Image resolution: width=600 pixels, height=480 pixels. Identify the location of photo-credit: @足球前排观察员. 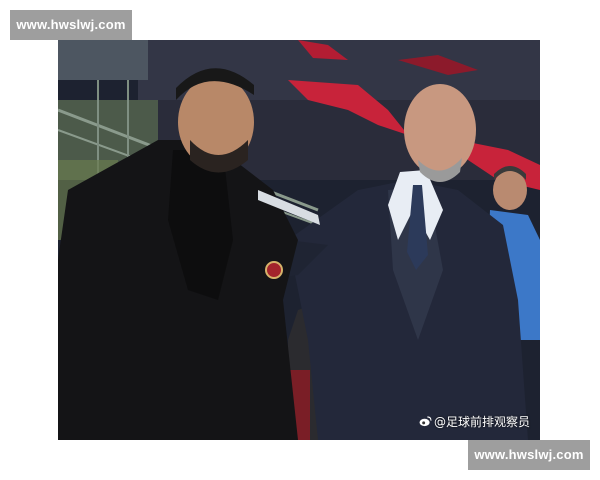
(474, 421).